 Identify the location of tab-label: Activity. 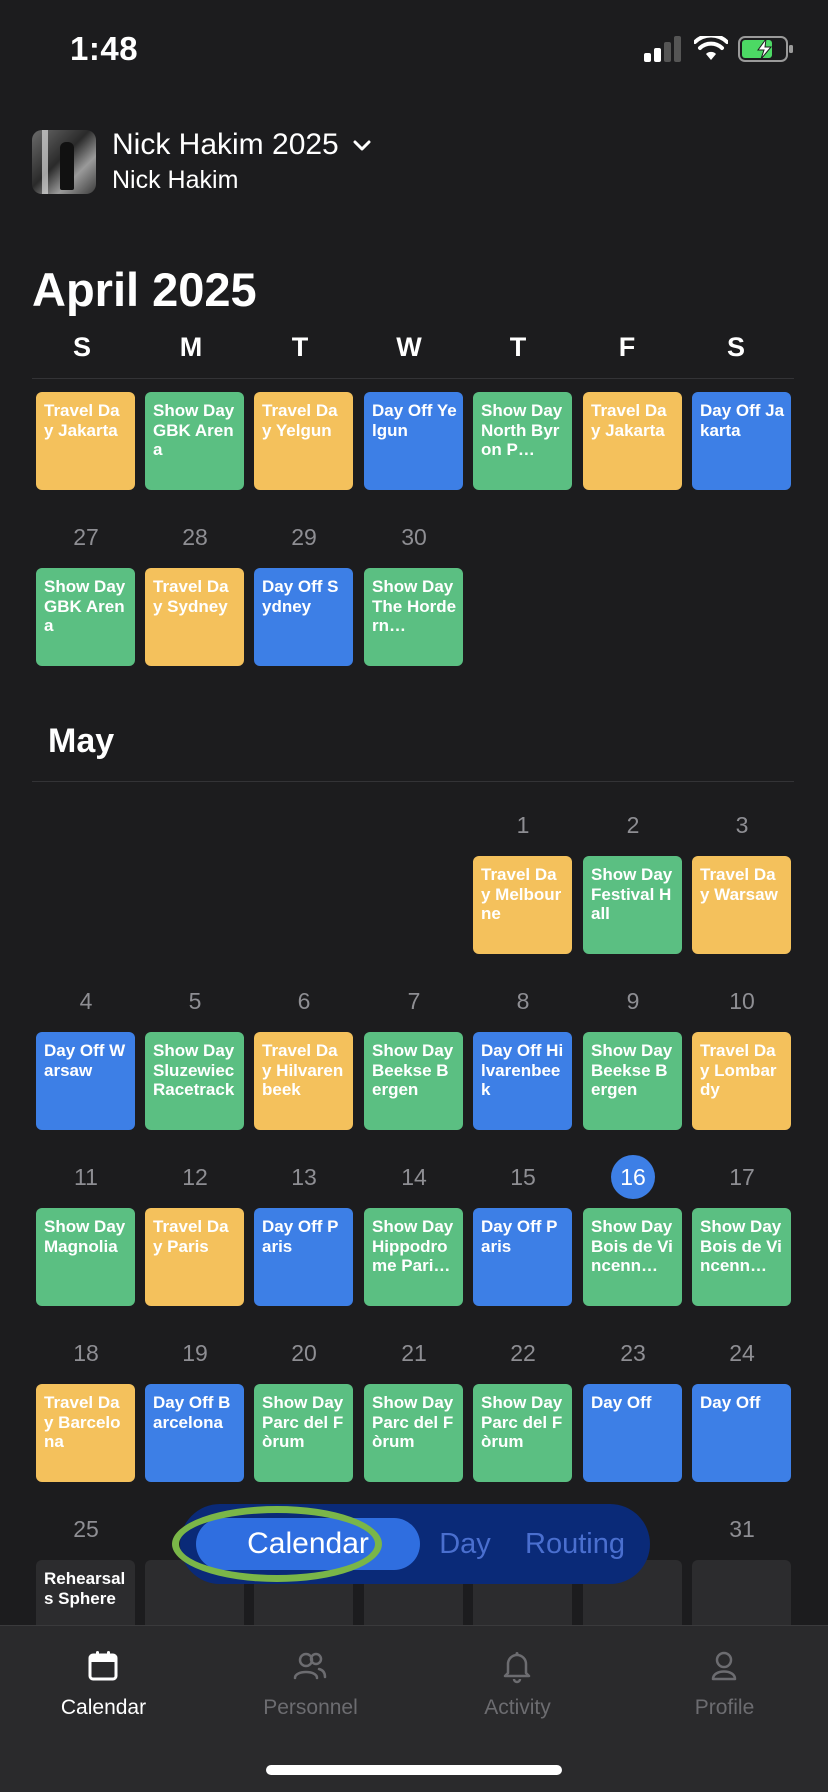
(517, 1707).